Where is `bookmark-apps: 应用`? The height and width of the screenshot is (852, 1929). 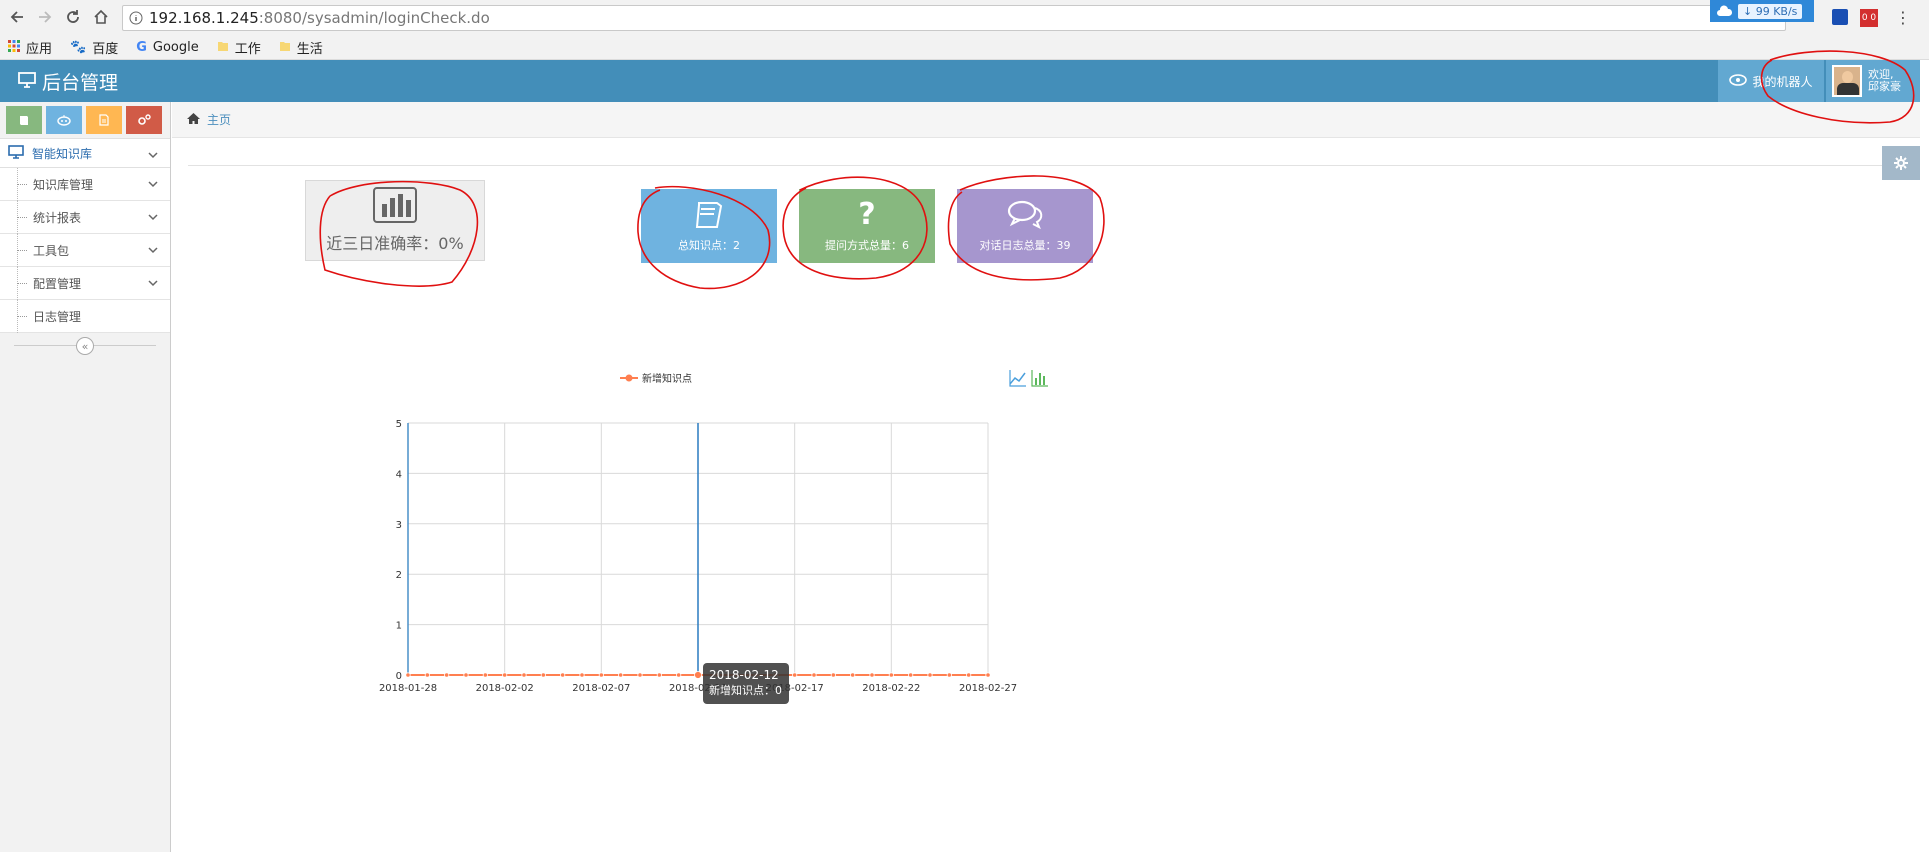 bookmark-apps: 应用 is located at coordinates (30, 47).